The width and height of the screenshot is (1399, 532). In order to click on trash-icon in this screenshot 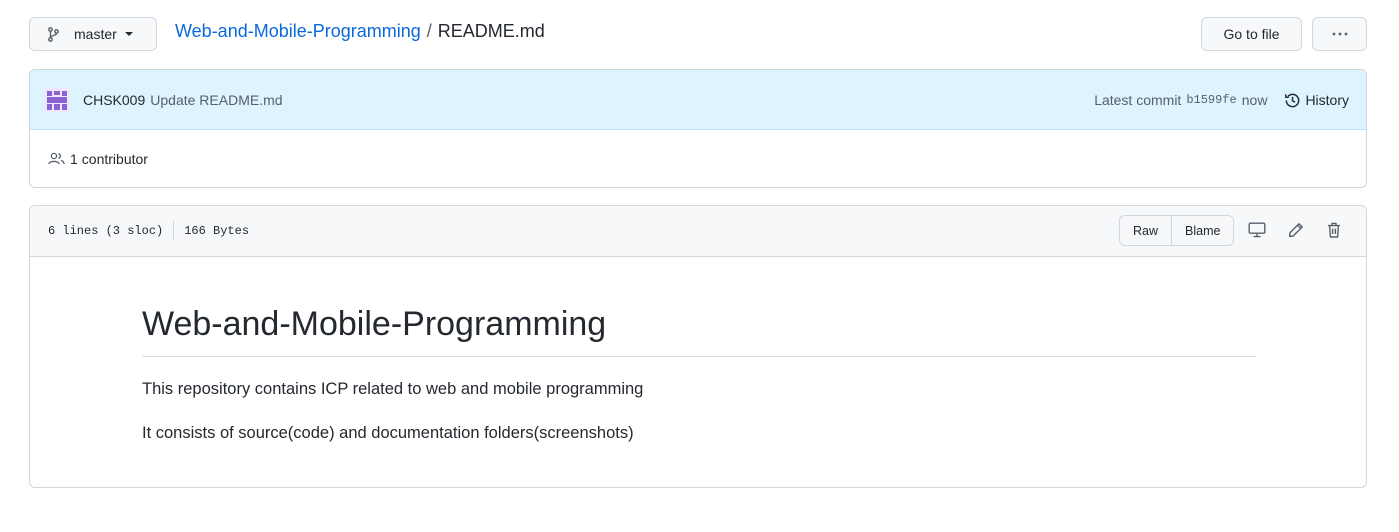, I will do `click(1334, 230)`.